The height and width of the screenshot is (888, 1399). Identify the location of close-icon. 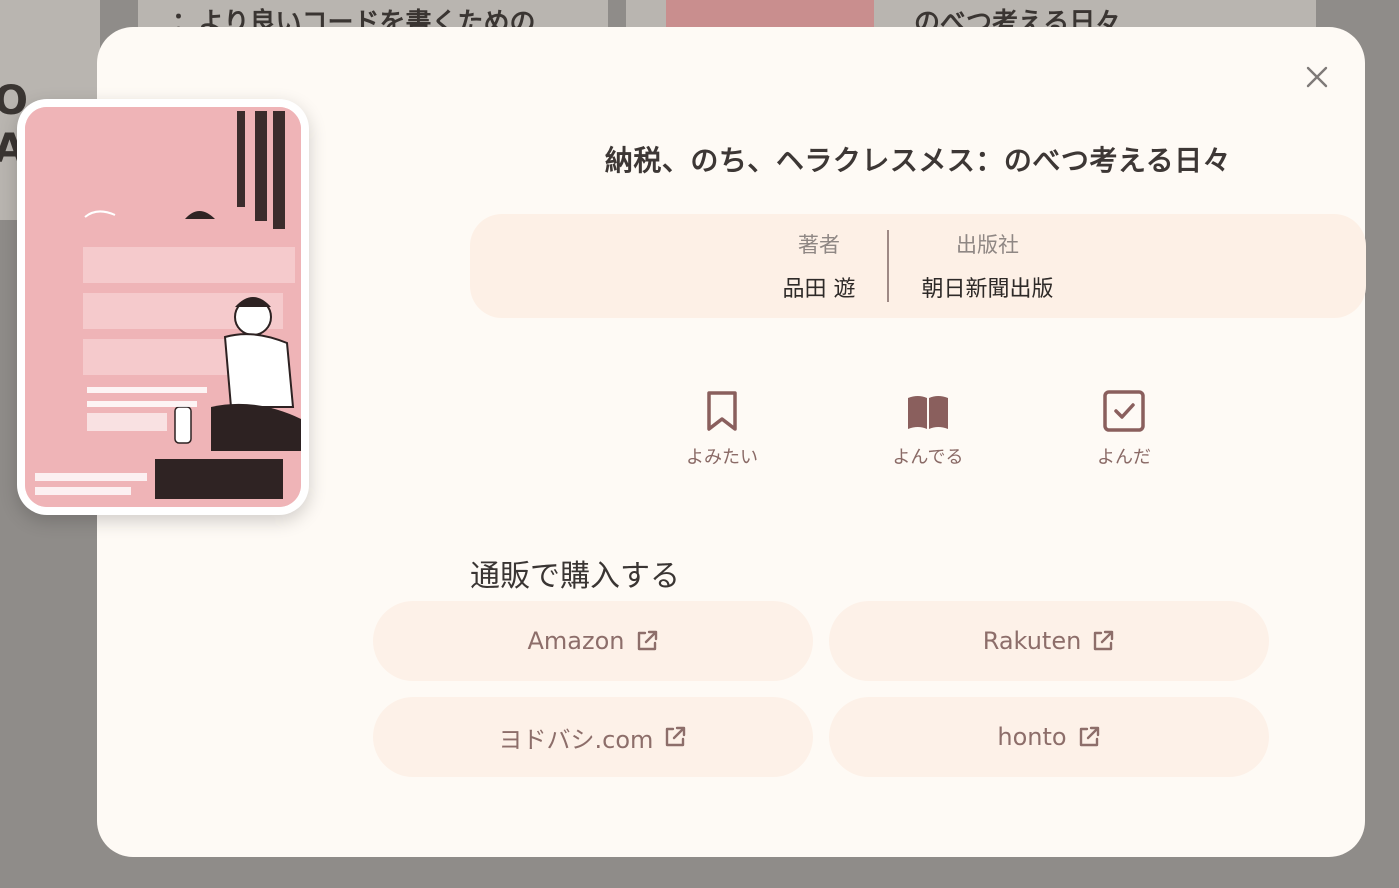
(1317, 77).